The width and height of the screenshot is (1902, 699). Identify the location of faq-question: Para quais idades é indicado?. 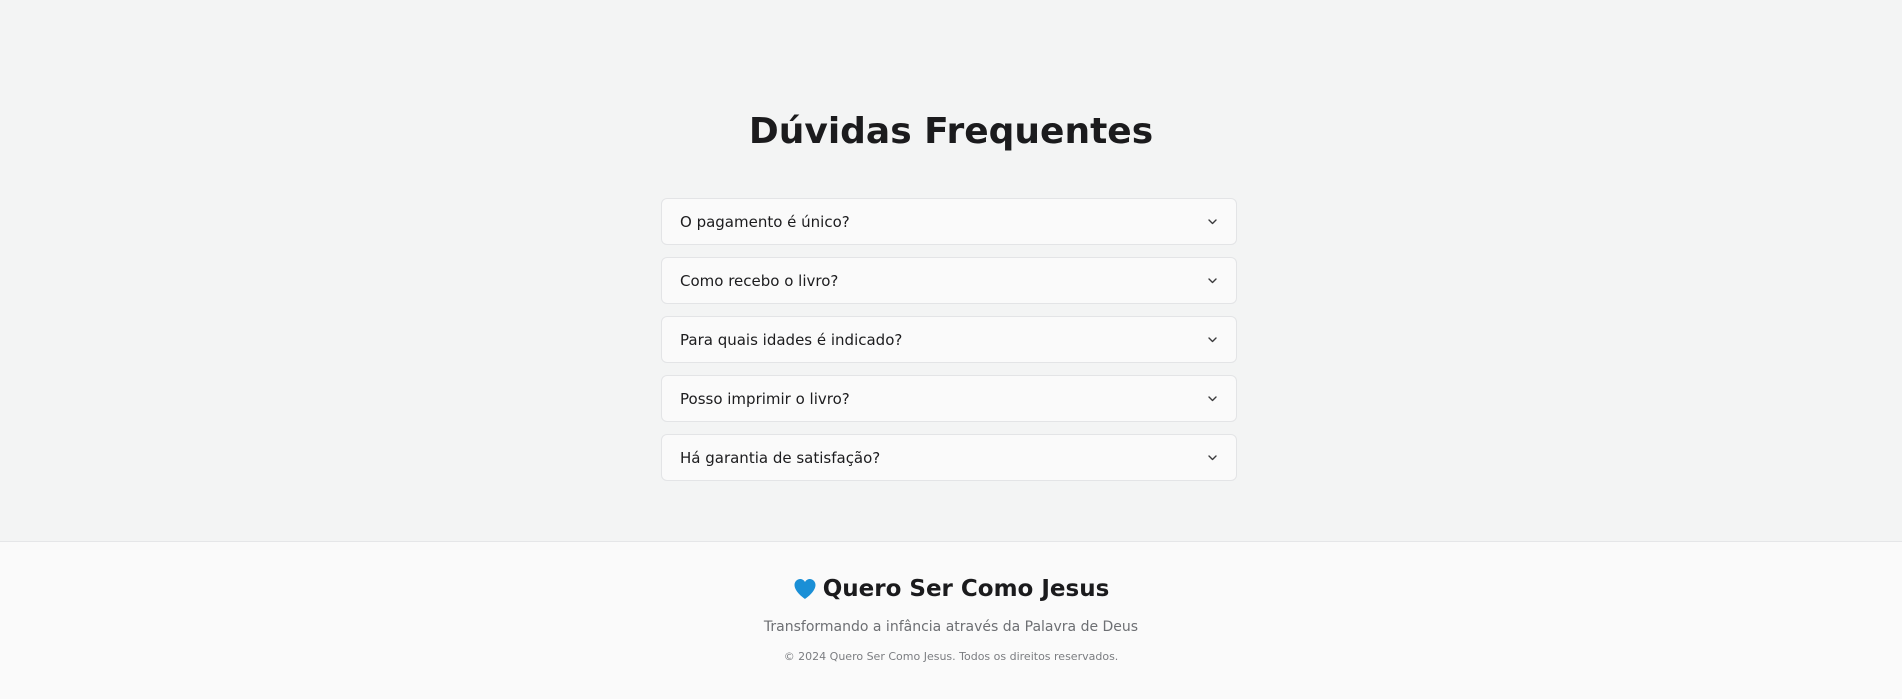
(791, 339).